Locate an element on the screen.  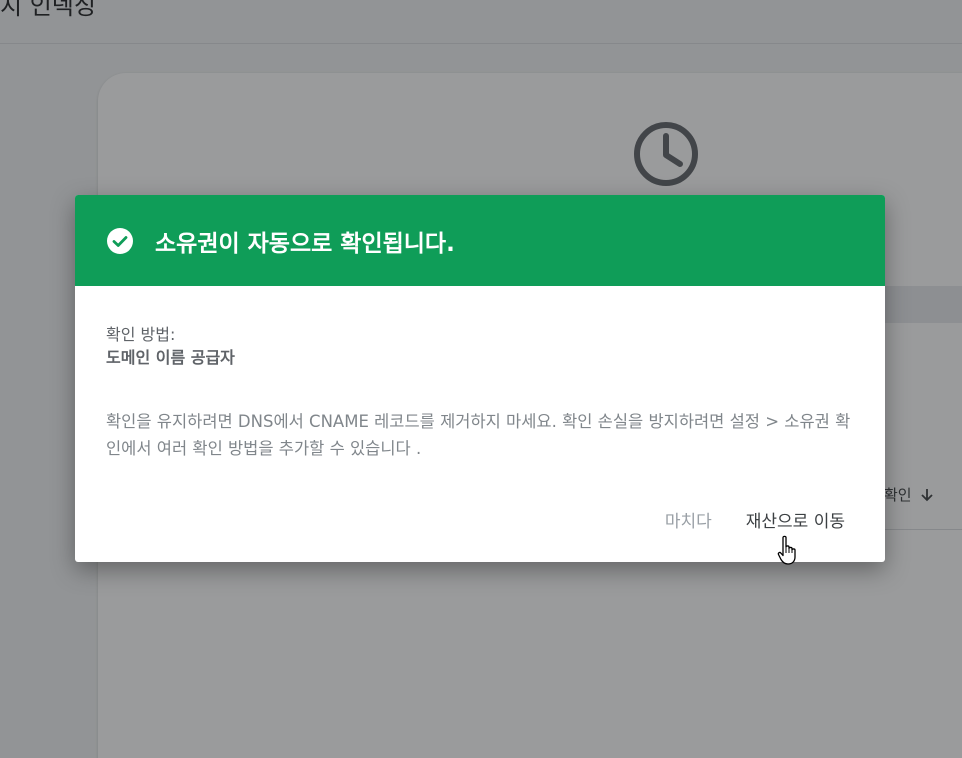
done-button: 마치다 is located at coordinates (688, 519).